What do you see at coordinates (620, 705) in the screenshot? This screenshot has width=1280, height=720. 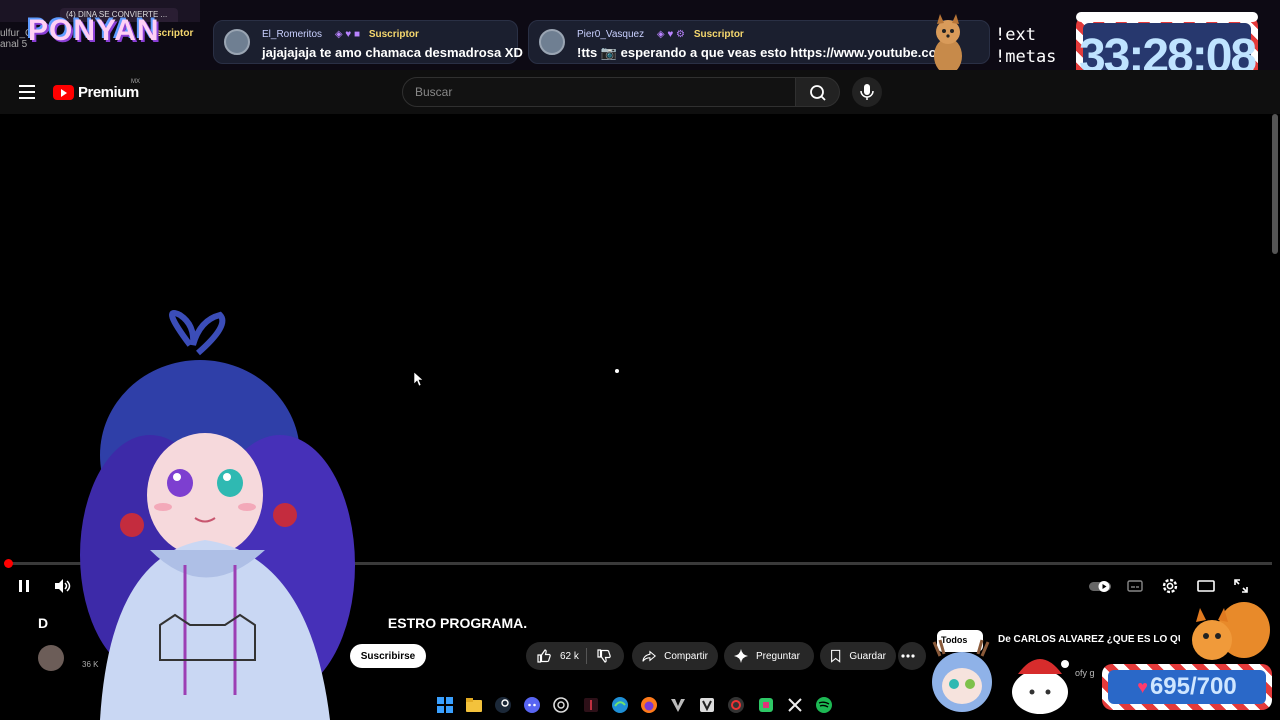 I see `edge-icon` at bounding box center [620, 705].